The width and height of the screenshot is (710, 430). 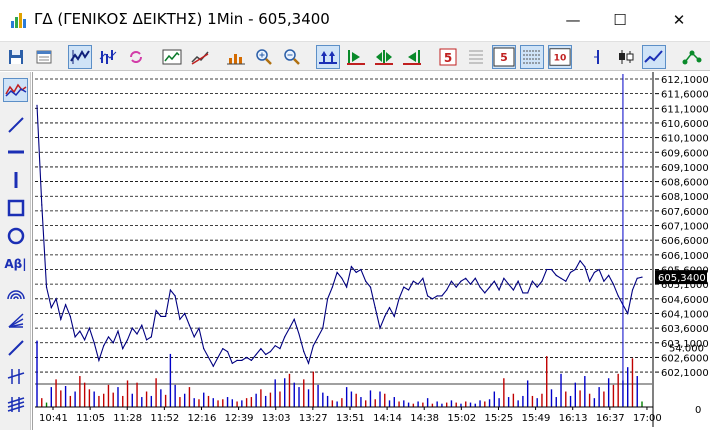 I want to click on fibonacci-arcs-tool-icon, so click(x=15, y=292).